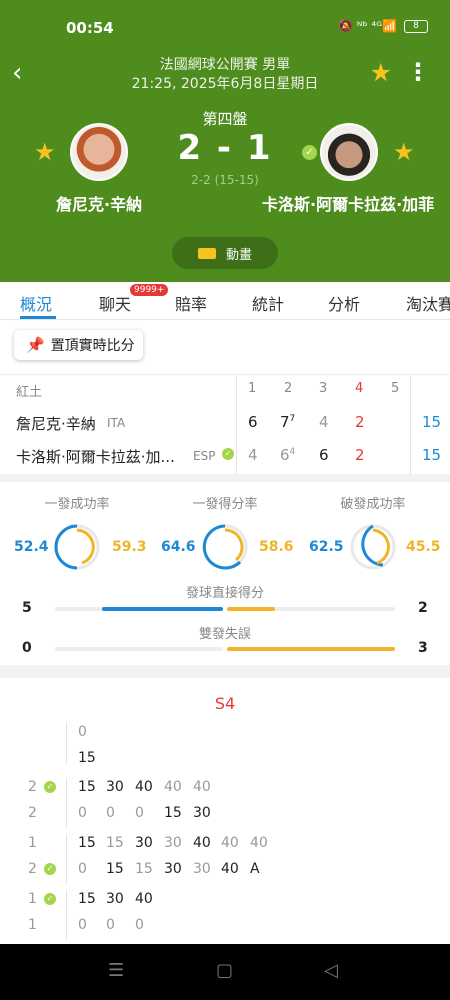 The width and height of the screenshot is (450, 1000). I want to click on chat-badge: 9999+, so click(149, 290).